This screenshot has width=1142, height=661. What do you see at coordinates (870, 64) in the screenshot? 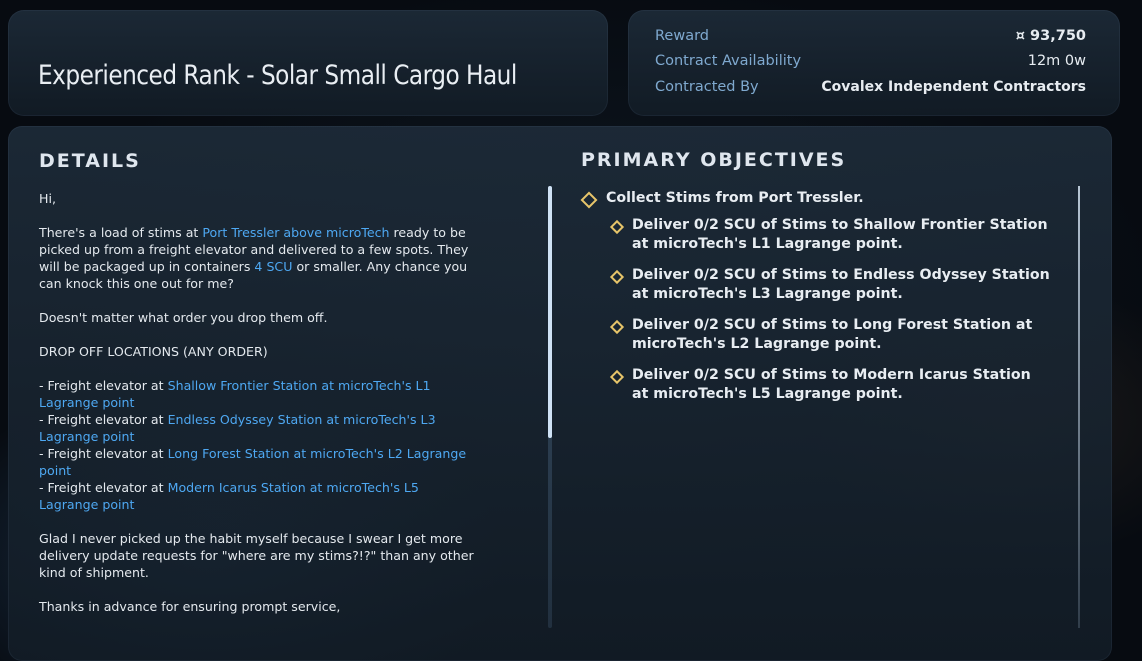
I see `availability-row: Contract Availability 12m 0w` at bounding box center [870, 64].